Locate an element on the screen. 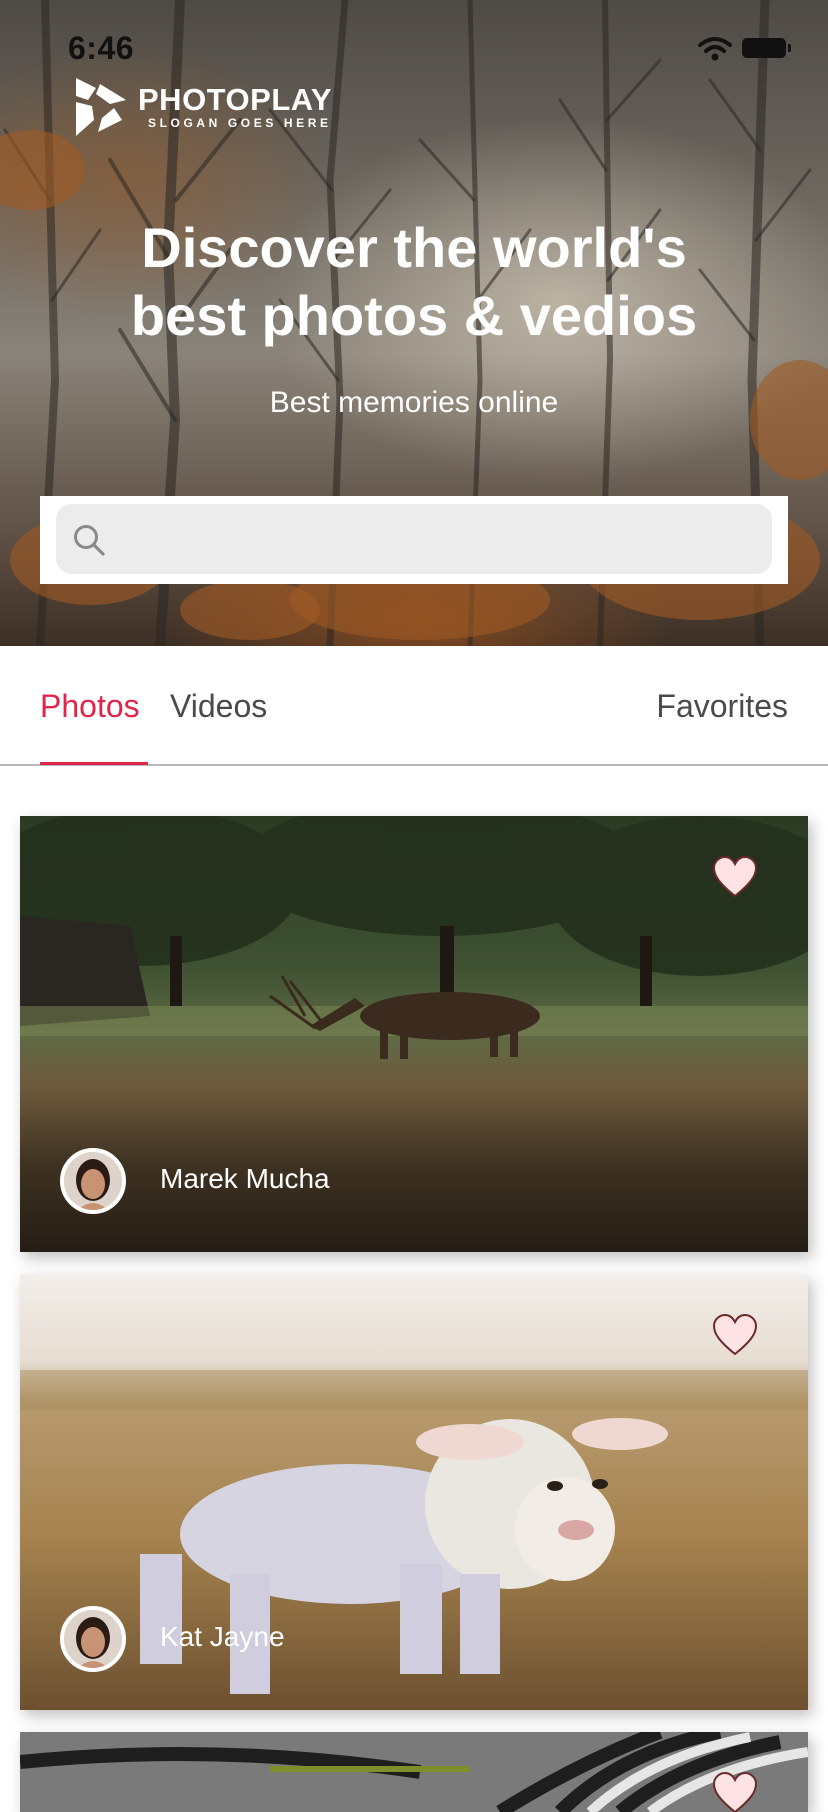 Image resolution: width=828 pixels, height=1812 pixels. photo-card is located at coordinates (414, 1772).